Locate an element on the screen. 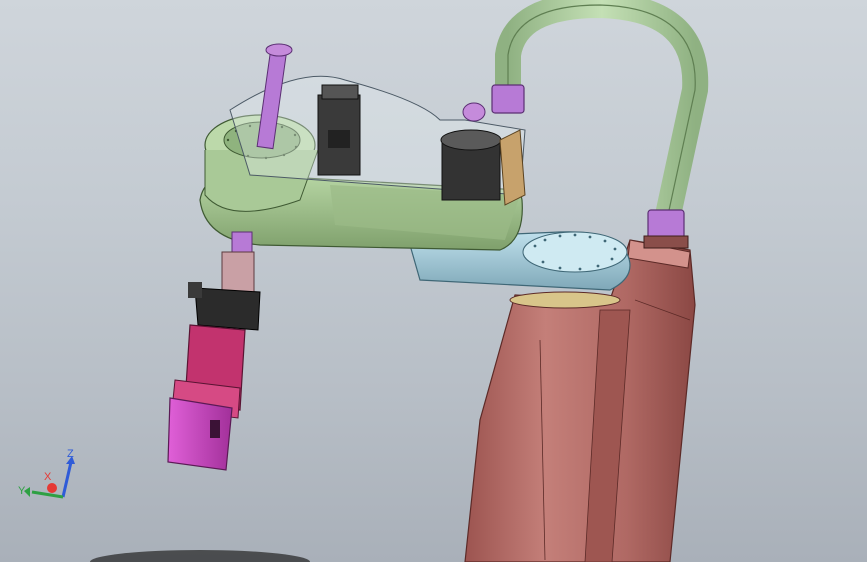  axis-triad: Z Y X is located at coordinates (46, 473).